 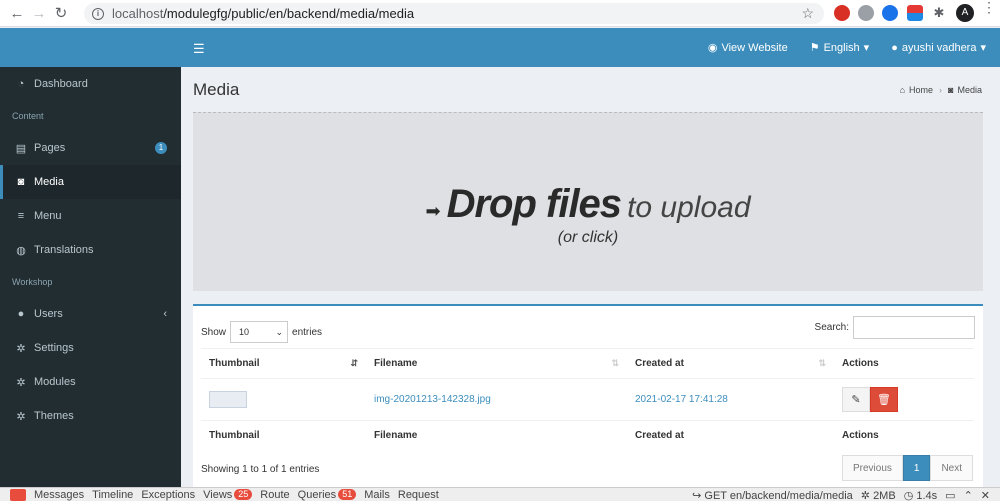 I want to click on column-header-filename: Filename ⇅, so click(x=496, y=363).